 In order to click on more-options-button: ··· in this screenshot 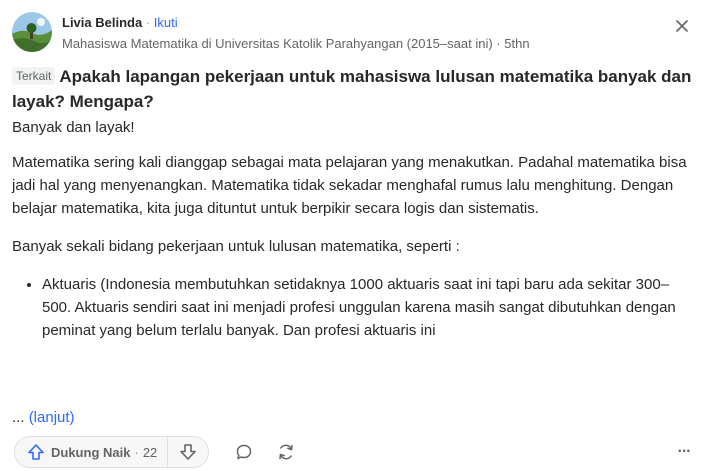, I will do `click(684, 452)`.